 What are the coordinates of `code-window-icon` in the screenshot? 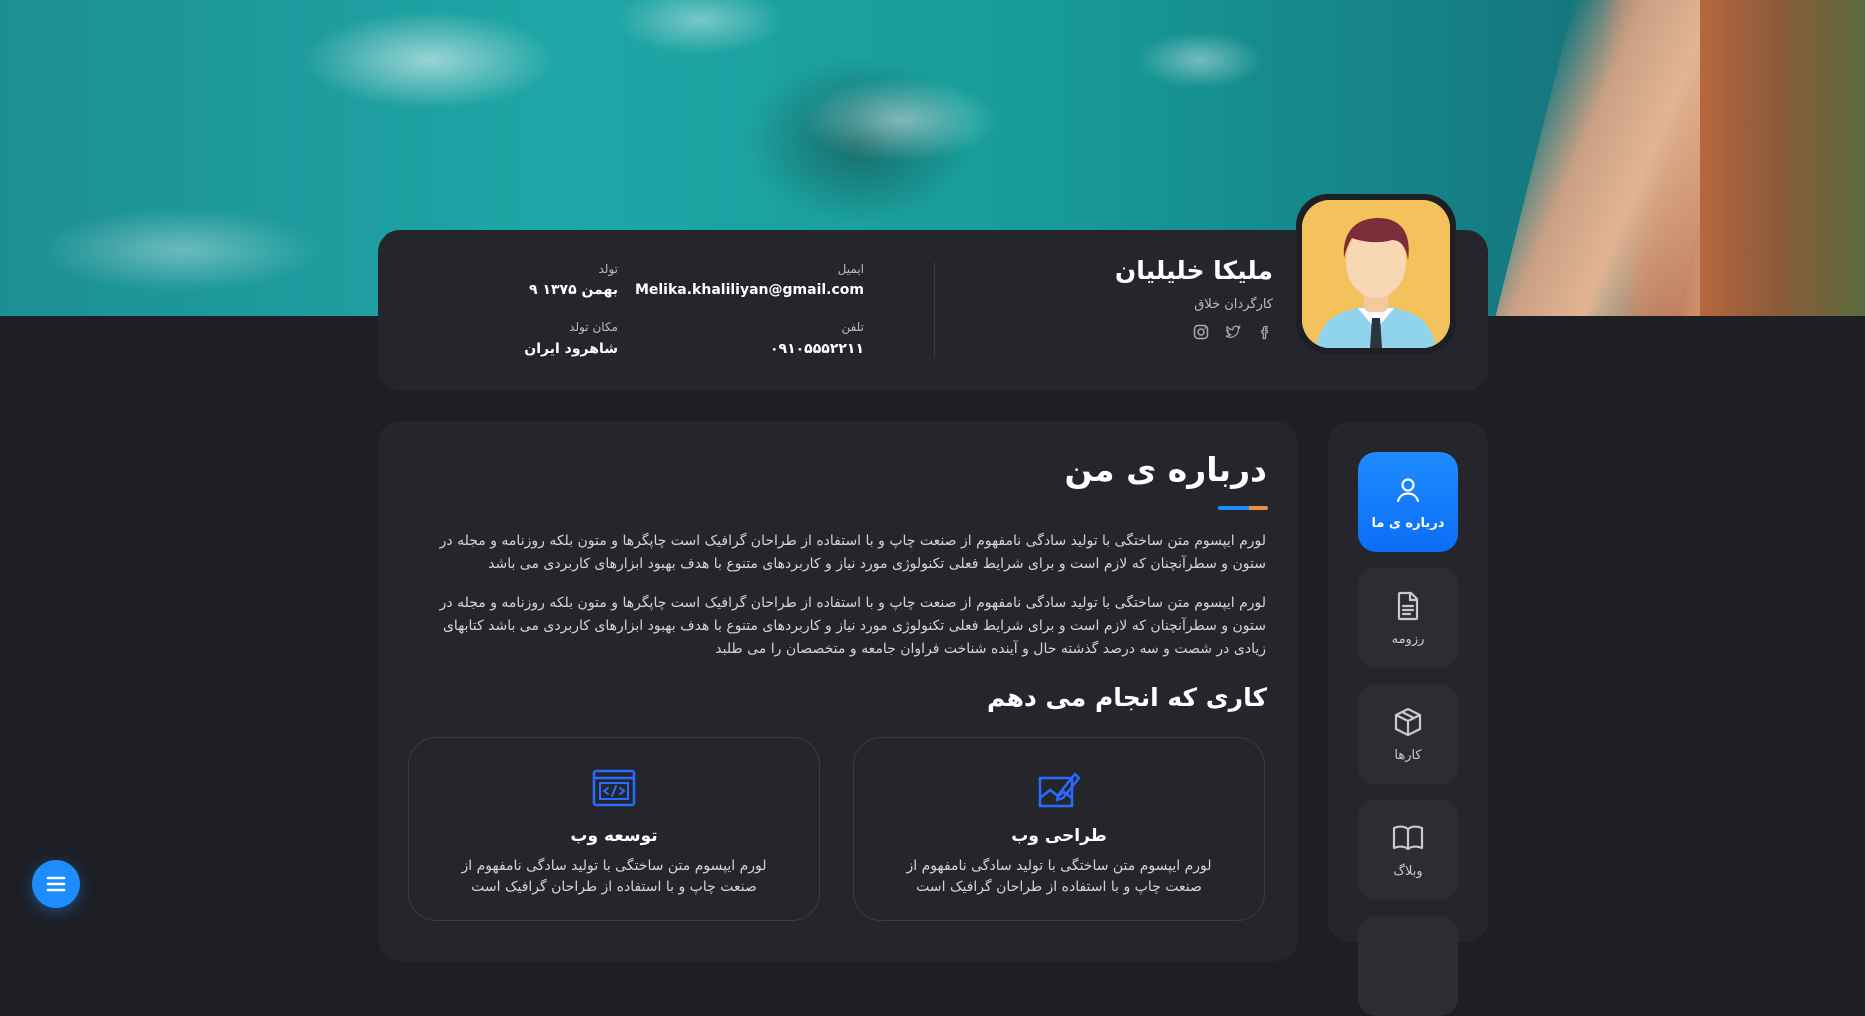 It's located at (614, 790).